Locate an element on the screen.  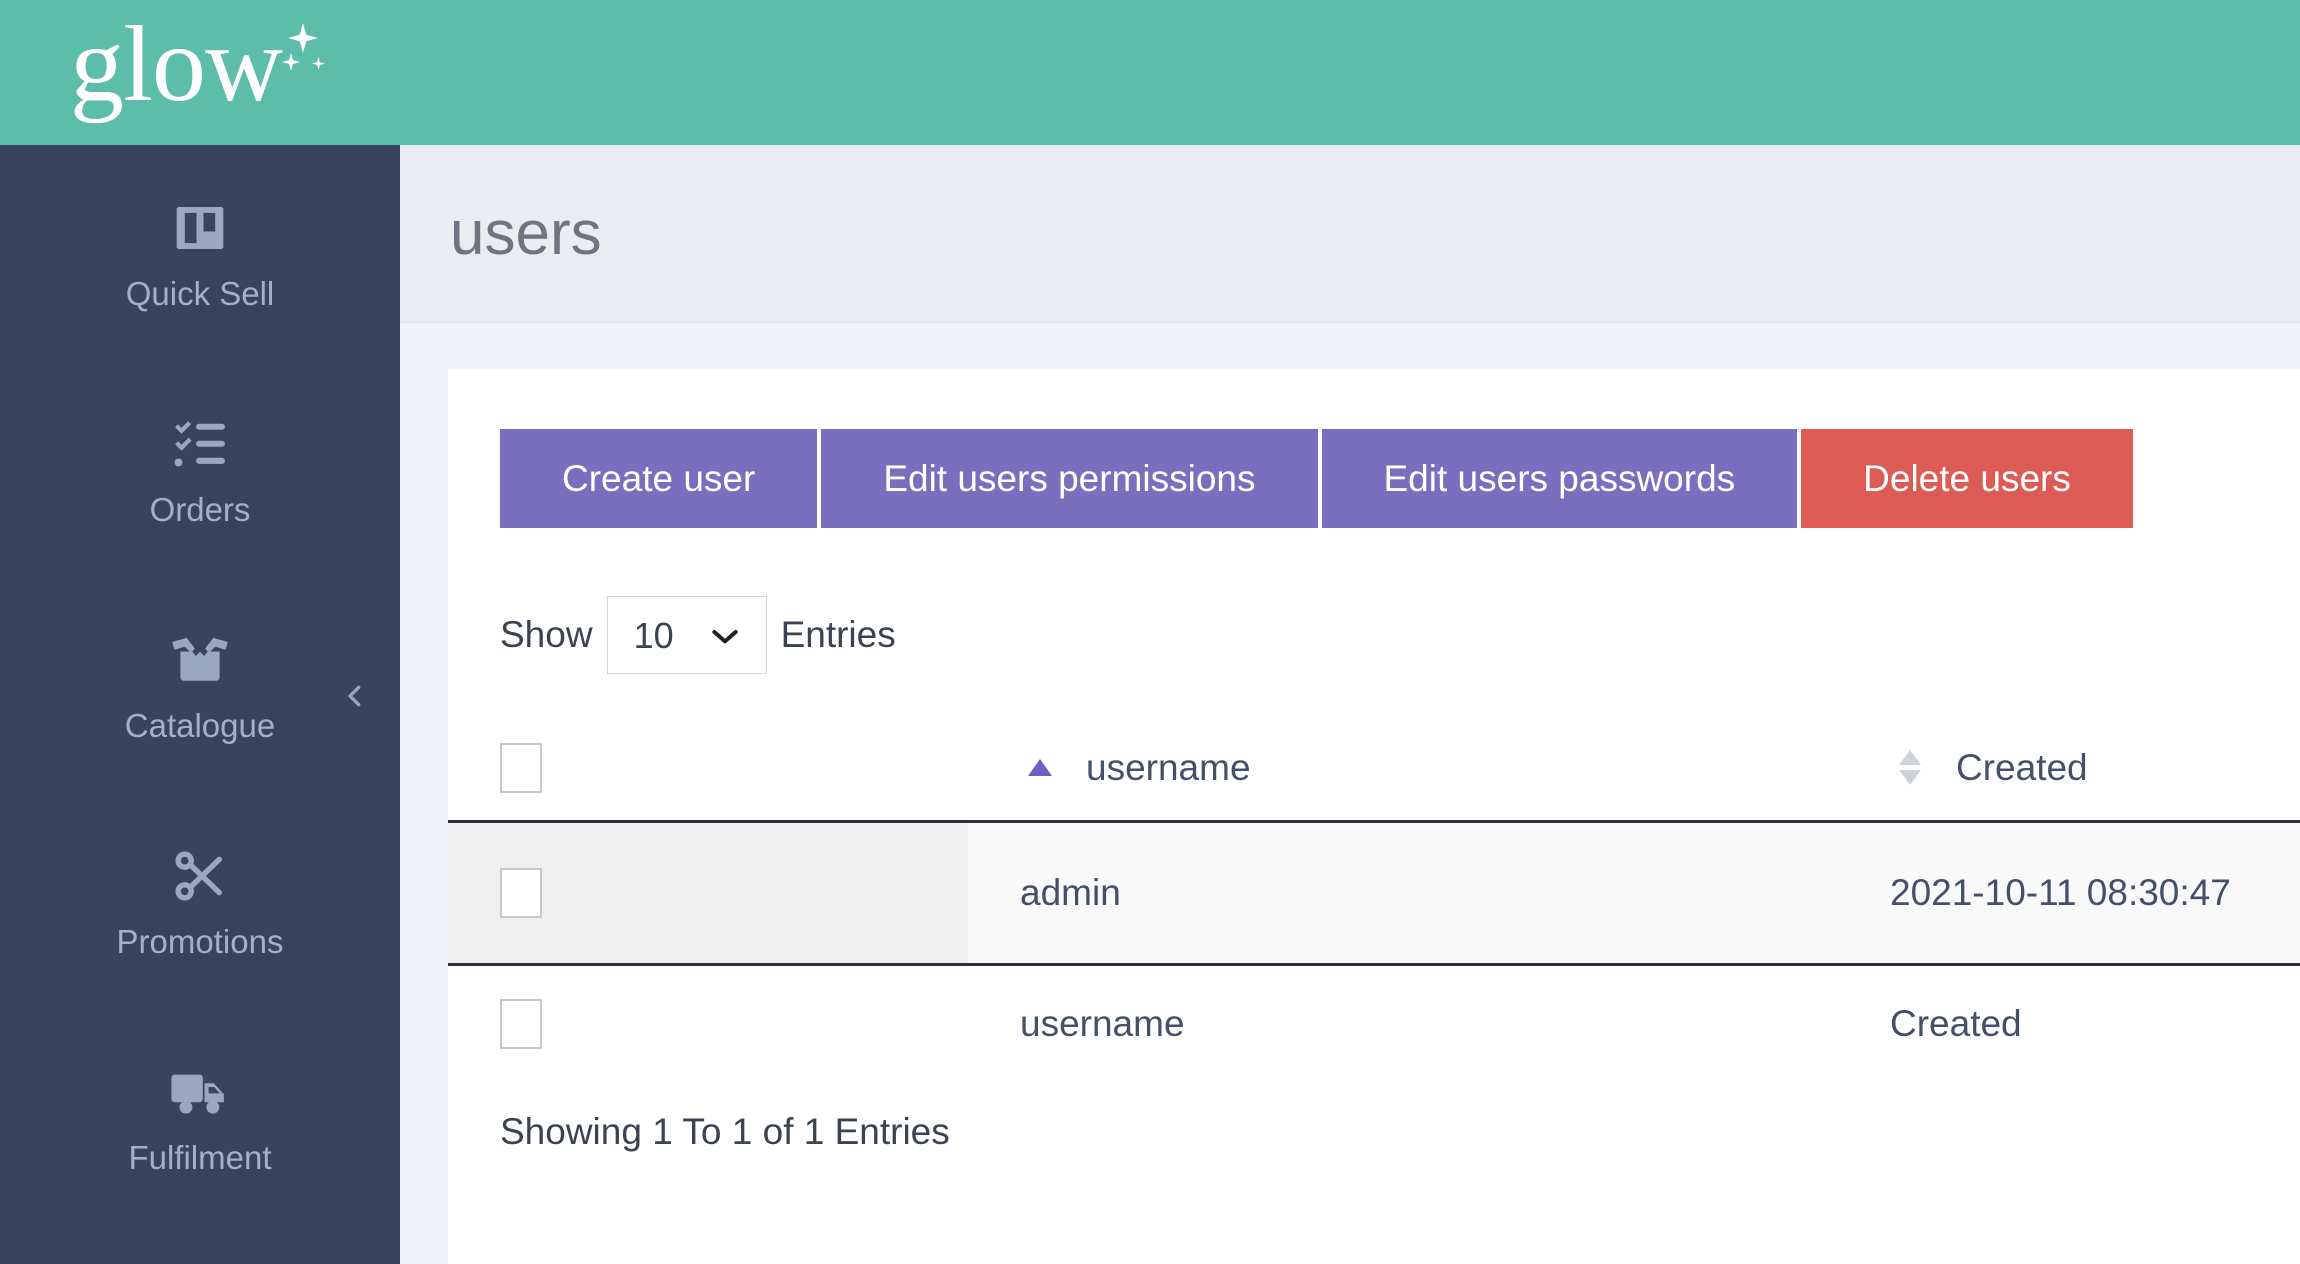
board-icon is located at coordinates (200, 228).